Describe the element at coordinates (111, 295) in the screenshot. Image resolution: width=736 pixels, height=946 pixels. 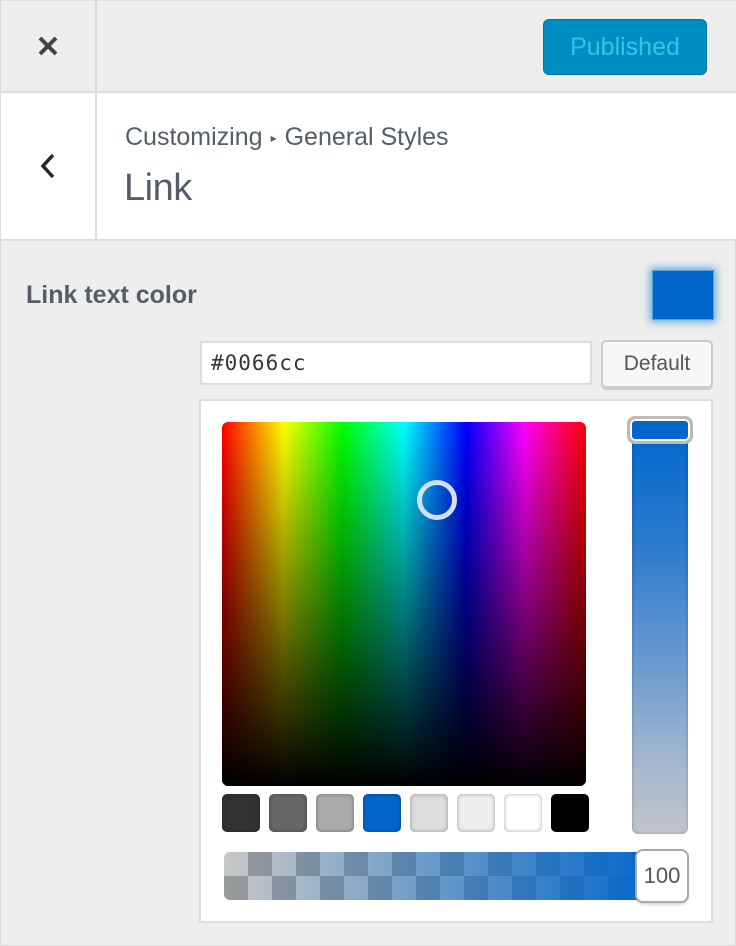
I see `control-label: Link text color` at that location.